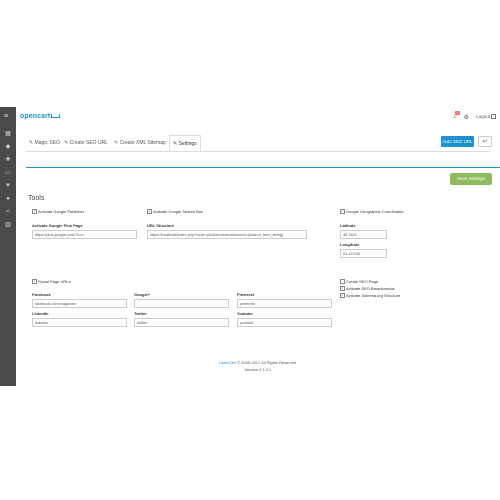  What do you see at coordinates (258, 151) in the screenshot?
I see `tab-divider` at bounding box center [258, 151].